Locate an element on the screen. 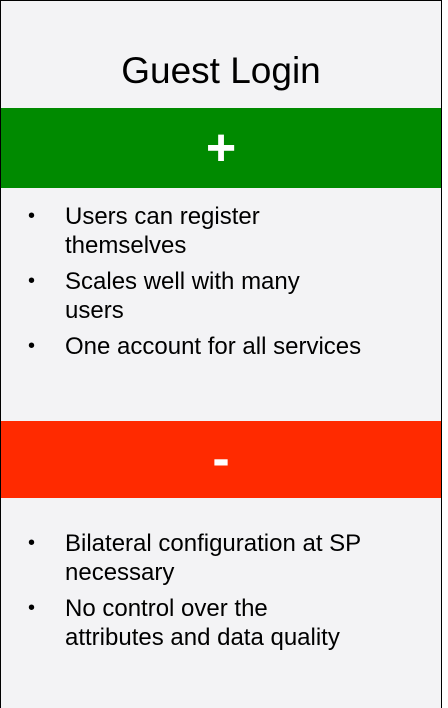  pros-band: + is located at coordinates (221, 148).